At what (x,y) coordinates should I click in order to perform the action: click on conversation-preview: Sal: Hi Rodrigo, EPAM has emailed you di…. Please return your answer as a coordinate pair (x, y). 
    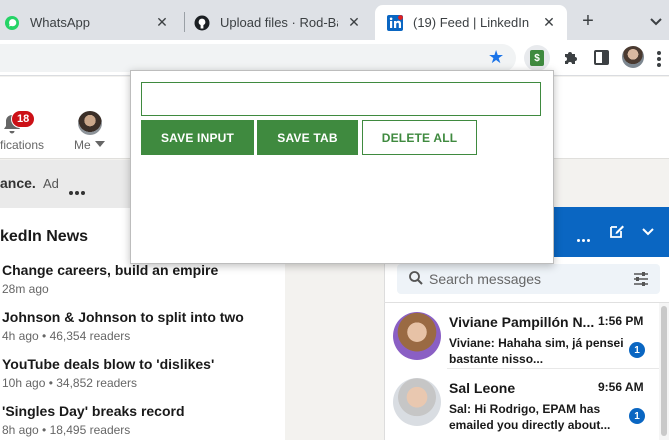
    Looking at the image, I should click on (530, 417).